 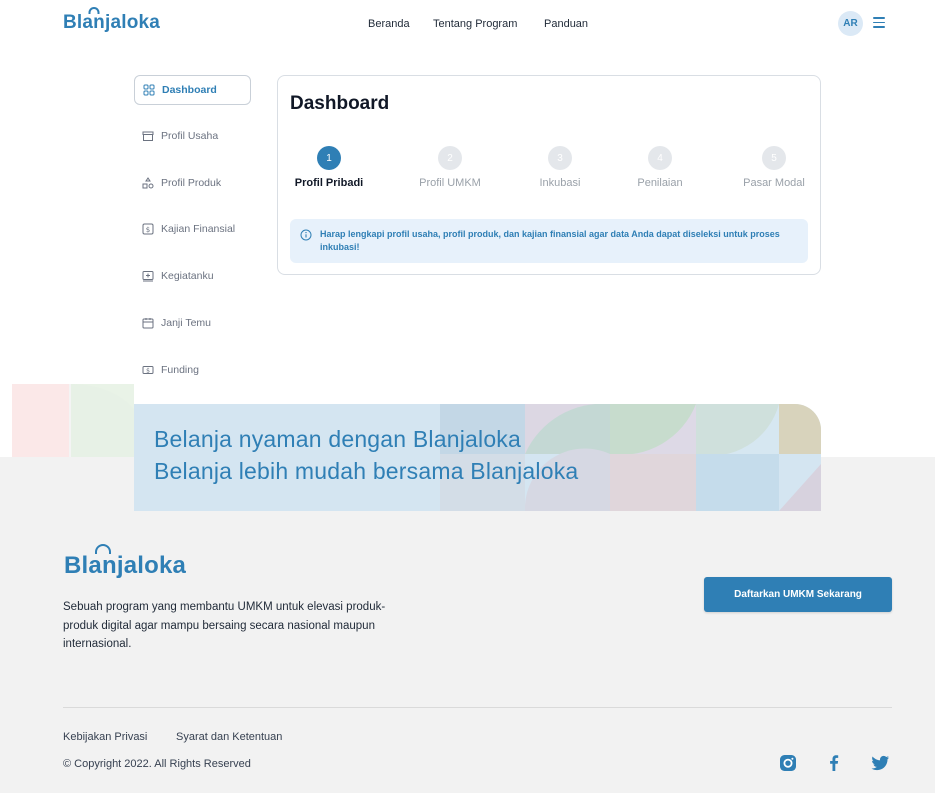 What do you see at coordinates (560, 158) in the screenshot?
I see `step-number: 3` at bounding box center [560, 158].